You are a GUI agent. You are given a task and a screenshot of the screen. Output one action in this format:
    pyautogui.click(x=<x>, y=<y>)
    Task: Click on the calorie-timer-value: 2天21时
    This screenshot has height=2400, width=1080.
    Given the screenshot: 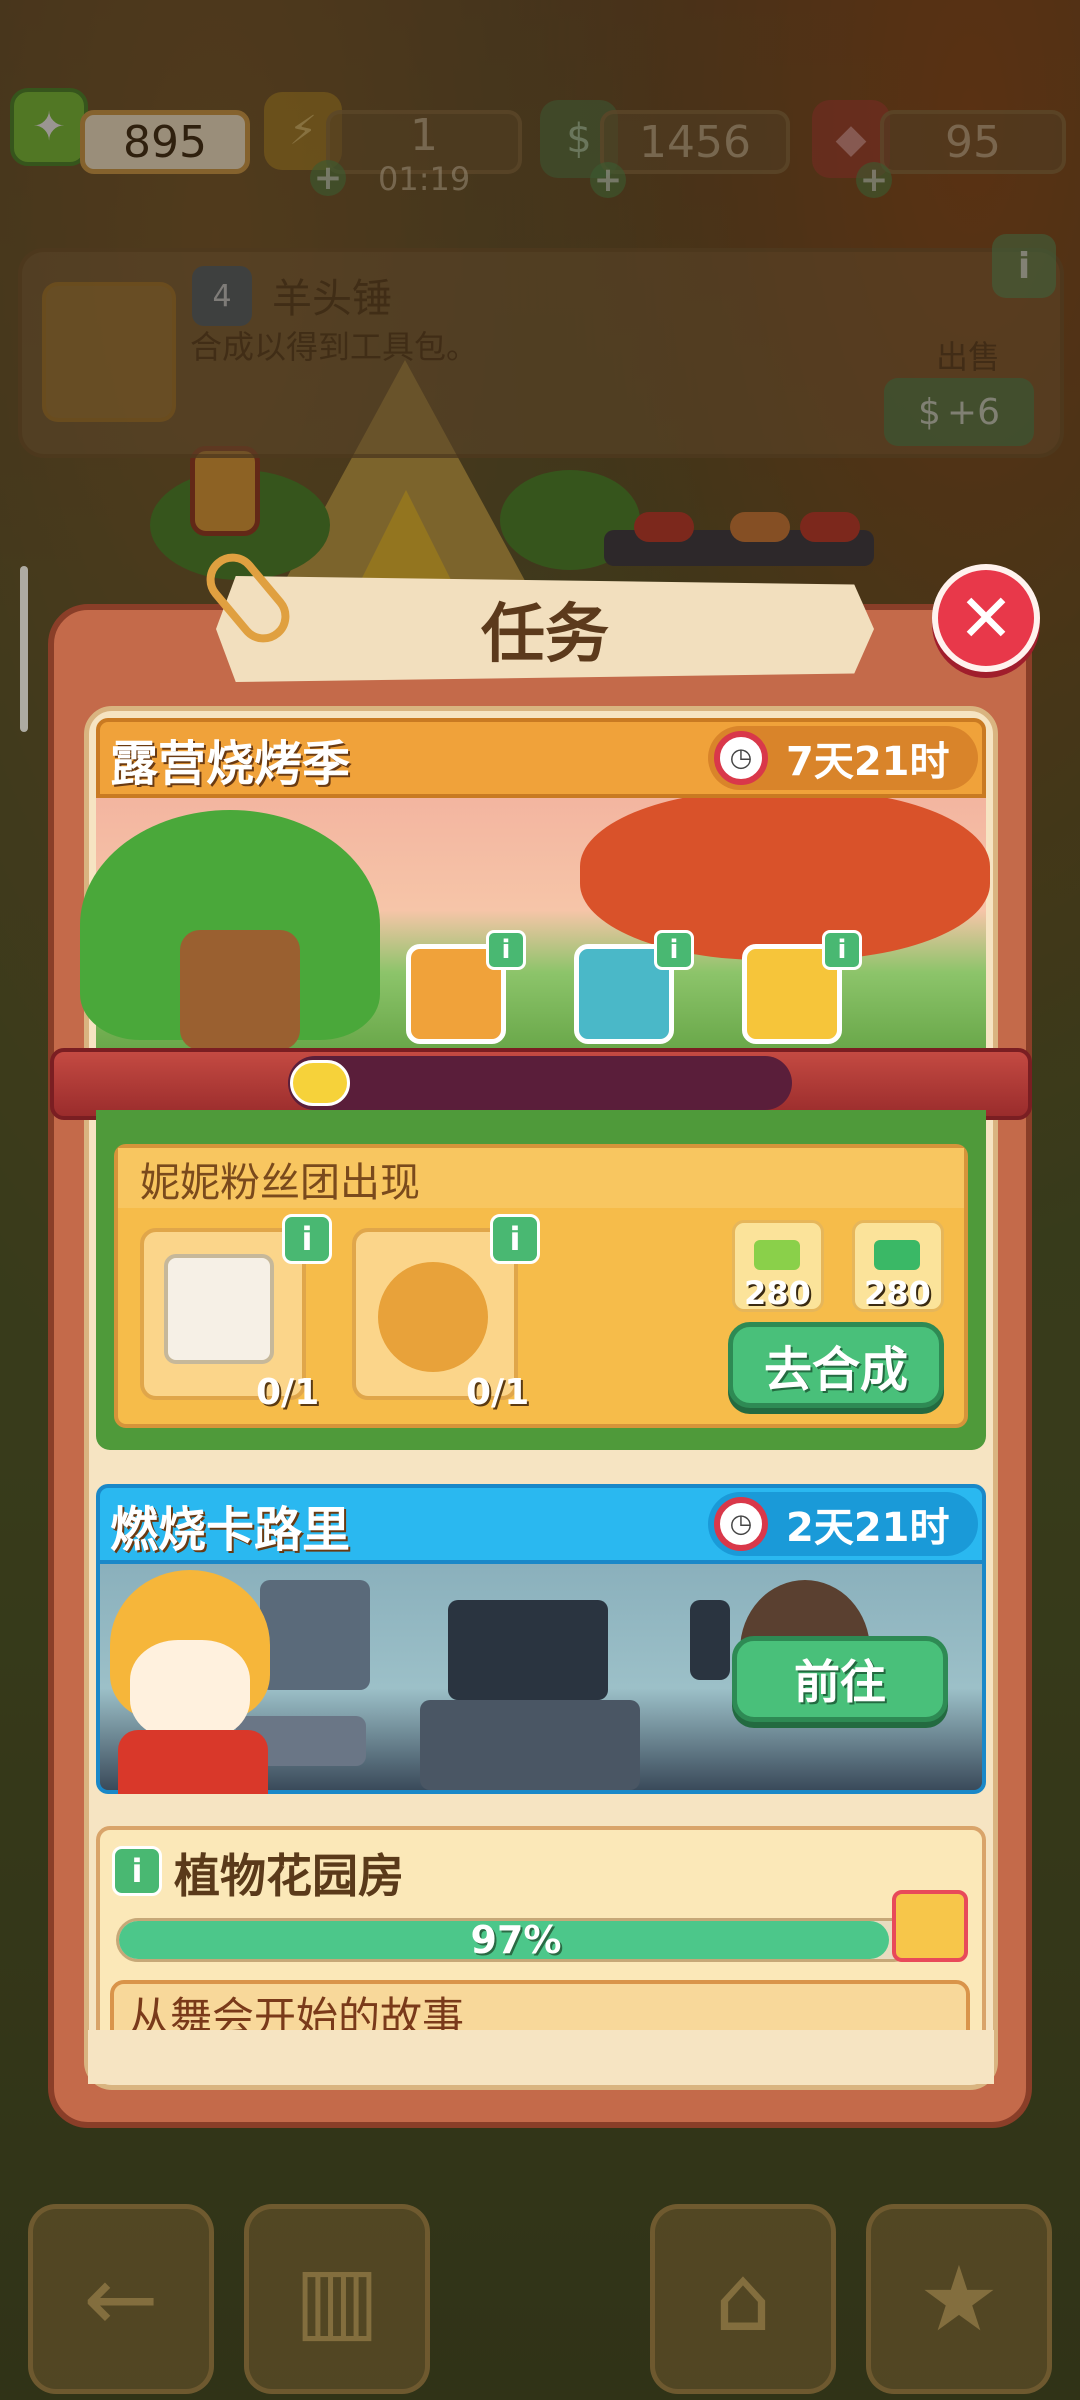 What is the action you would take?
    pyautogui.click(x=868, y=1528)
    